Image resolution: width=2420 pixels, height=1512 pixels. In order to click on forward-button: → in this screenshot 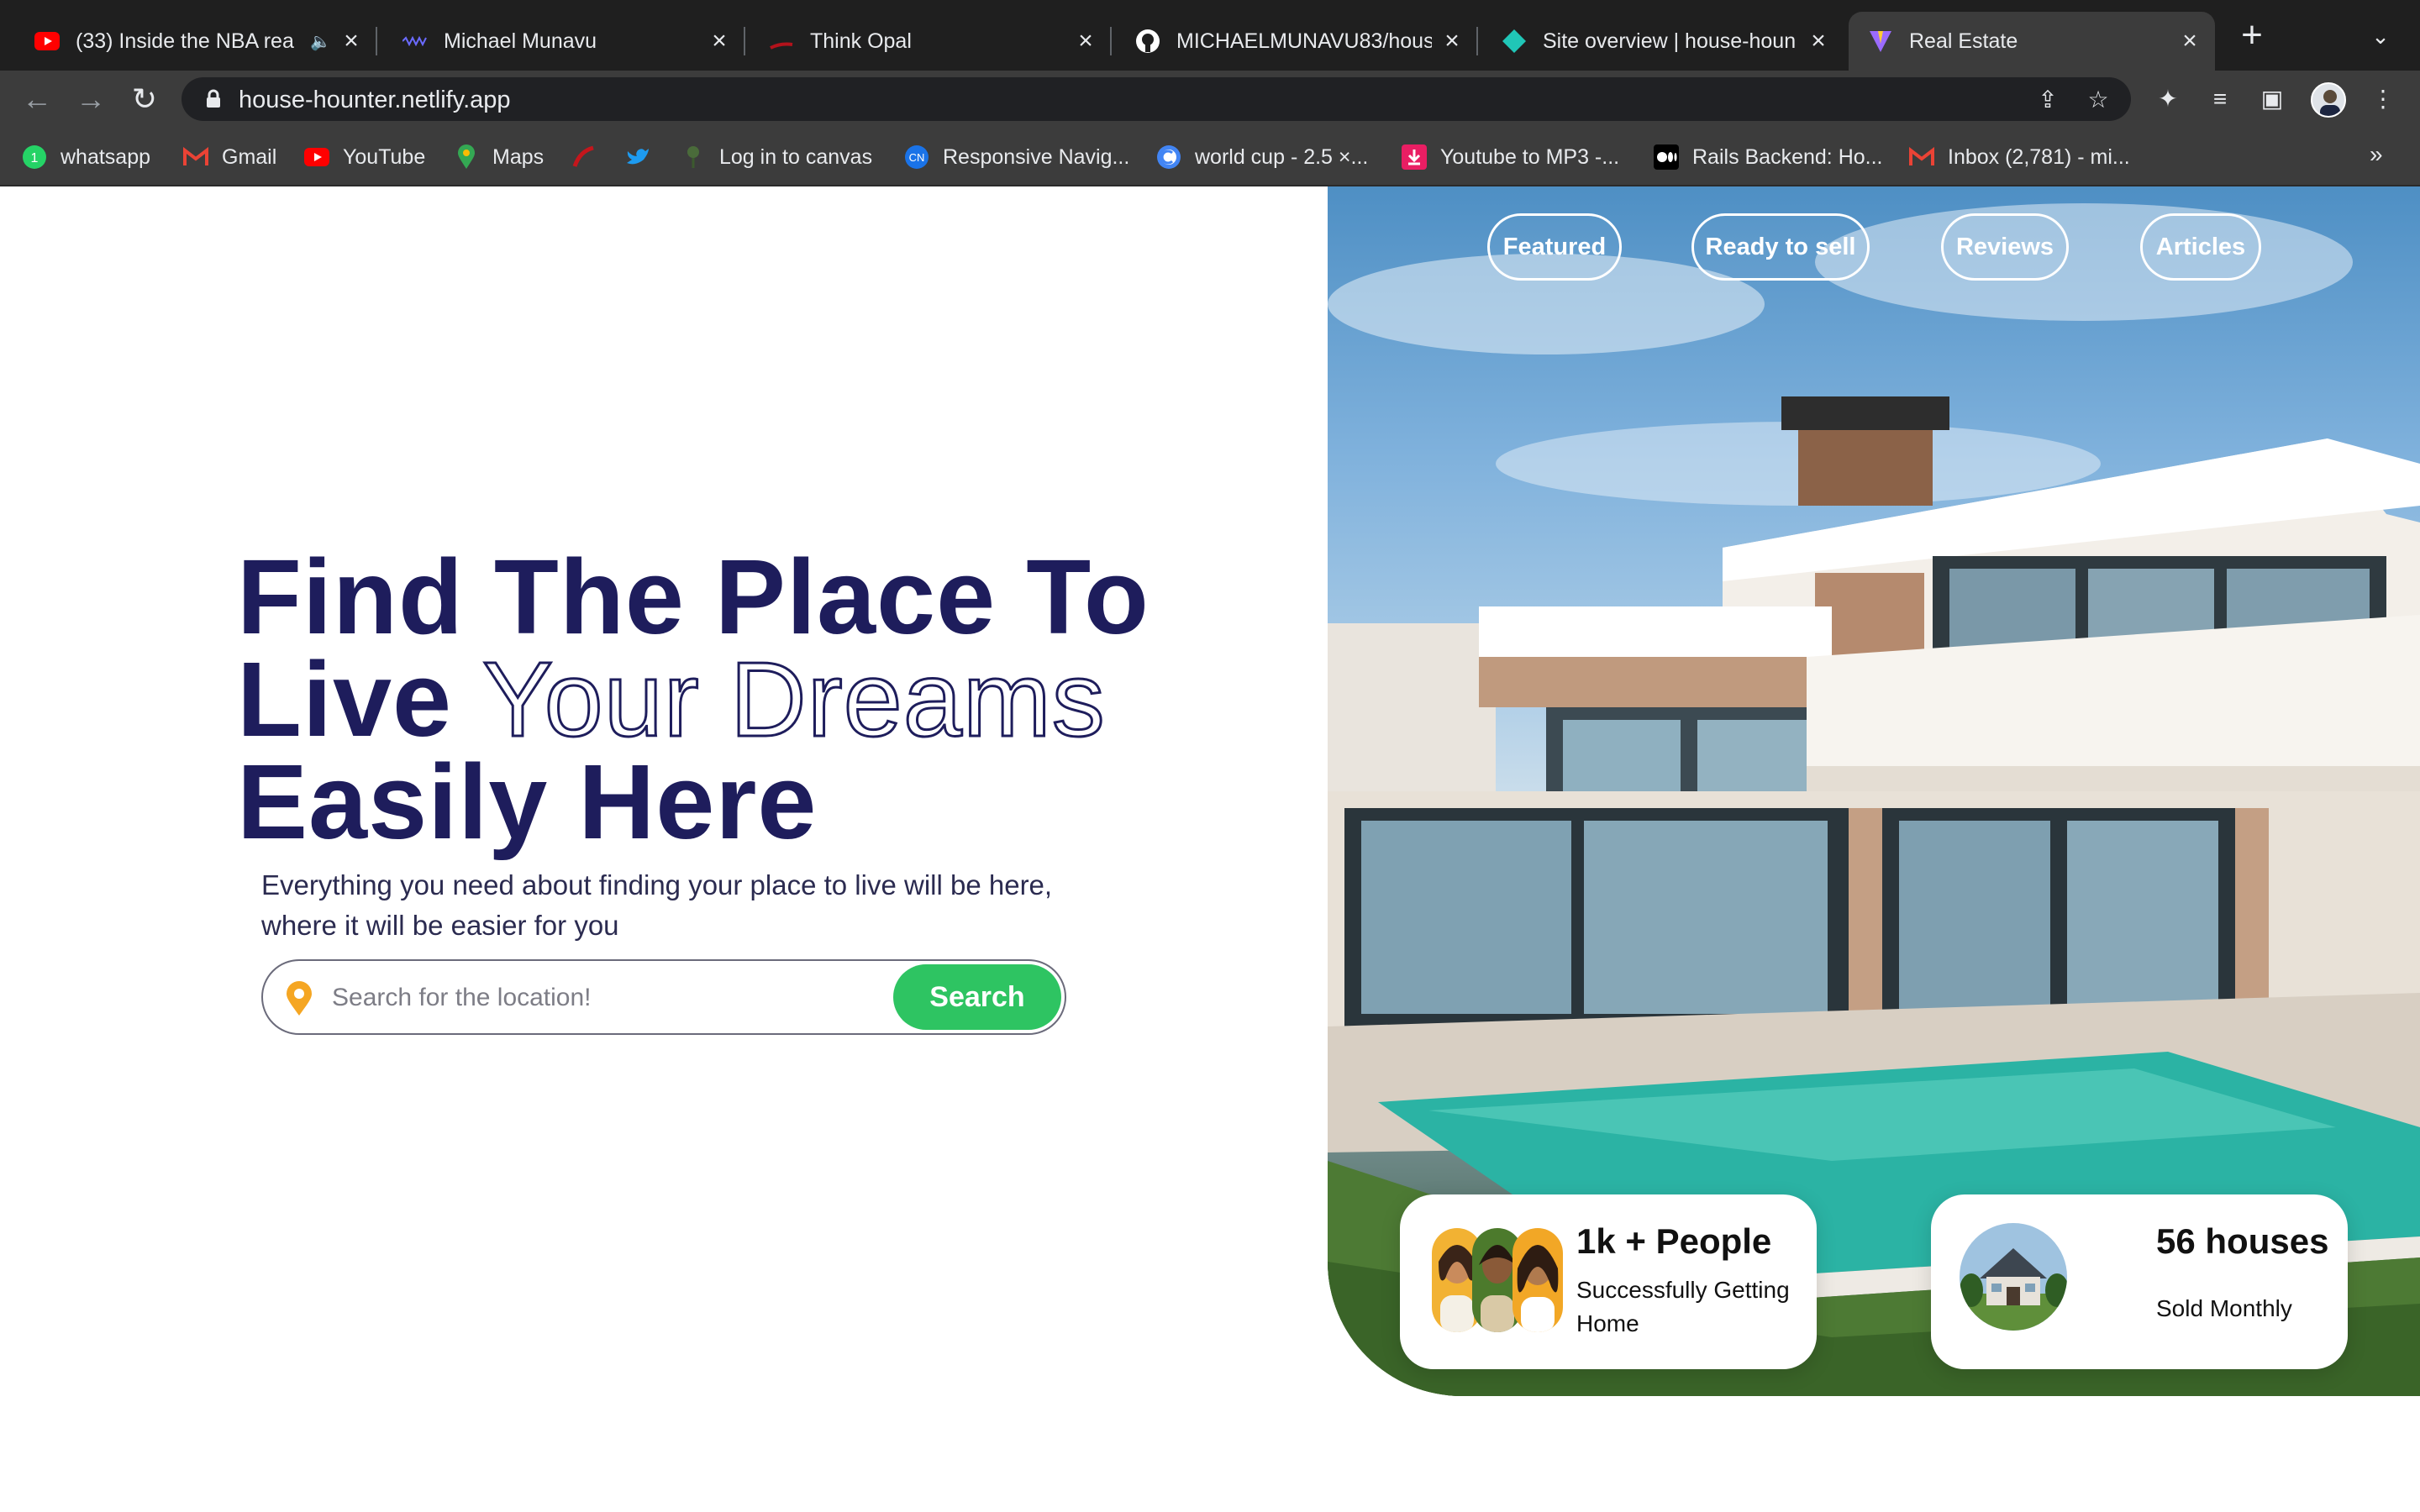, I will do `click(91, 99)`.